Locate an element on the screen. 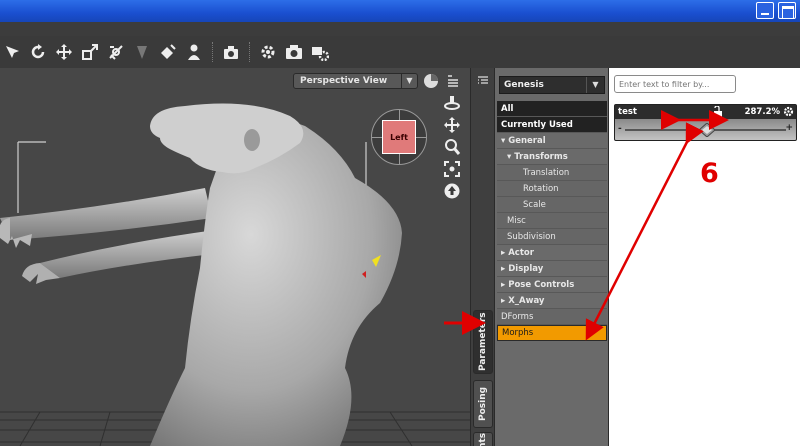  tab-parameters: Parameters is located at coordinates (483, 342).